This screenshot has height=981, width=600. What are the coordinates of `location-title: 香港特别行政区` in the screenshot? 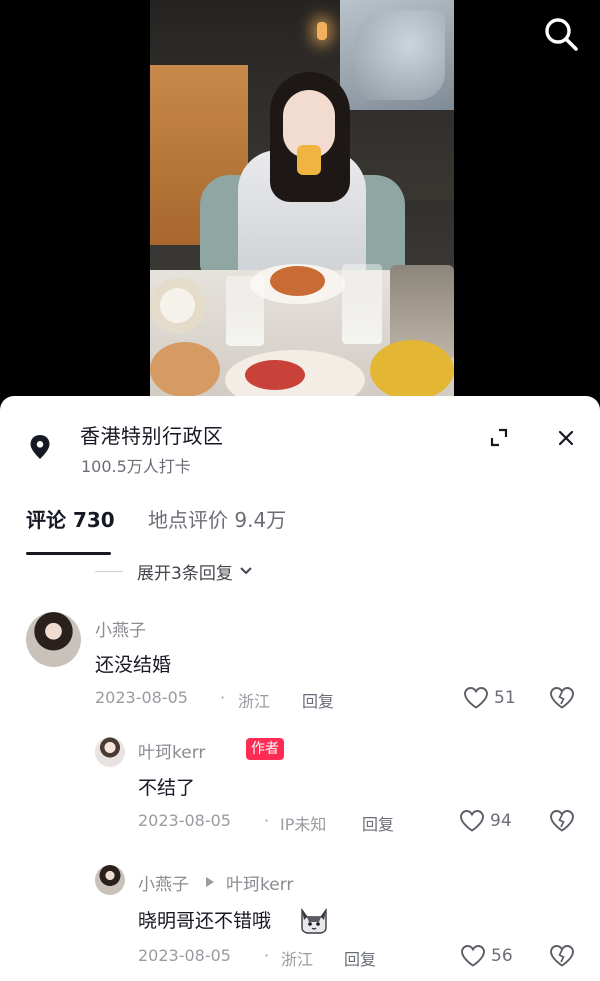 It's located at (152, 434).